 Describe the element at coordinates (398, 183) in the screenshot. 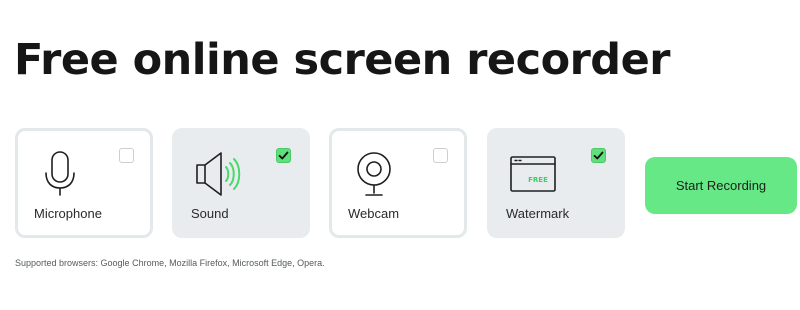

I see `option-card-webcam: Webcam` at that location.